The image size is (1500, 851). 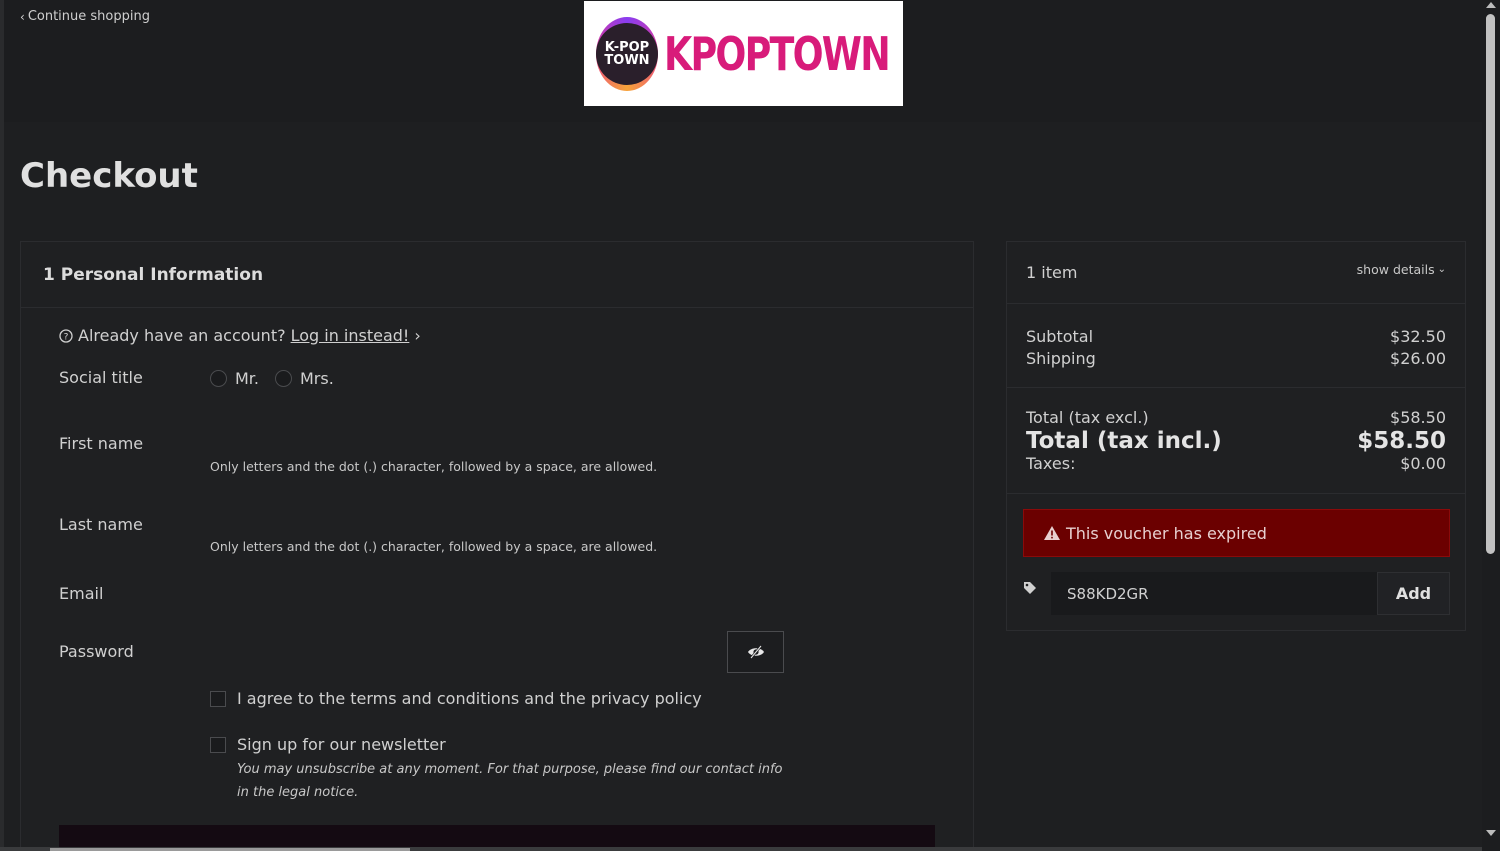 What do you see at coordinates (1423, 463) in the screenshot?
I see `taxes-value: $0.00` at bounding box center [1423, 463].